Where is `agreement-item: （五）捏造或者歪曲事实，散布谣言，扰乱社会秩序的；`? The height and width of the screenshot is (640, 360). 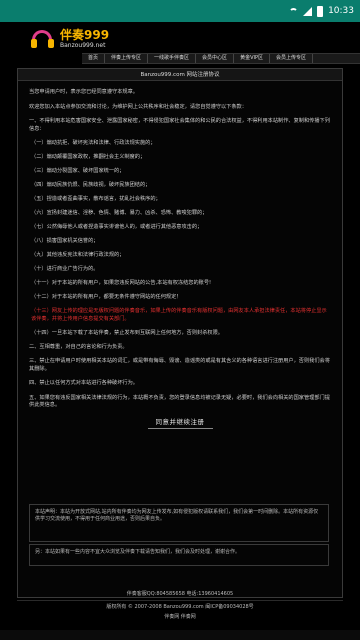 agreement-item: （五）捏造或者歪曲事实，散布谣言，扰乱社会秩序的； is located at coordinates (96, 199).